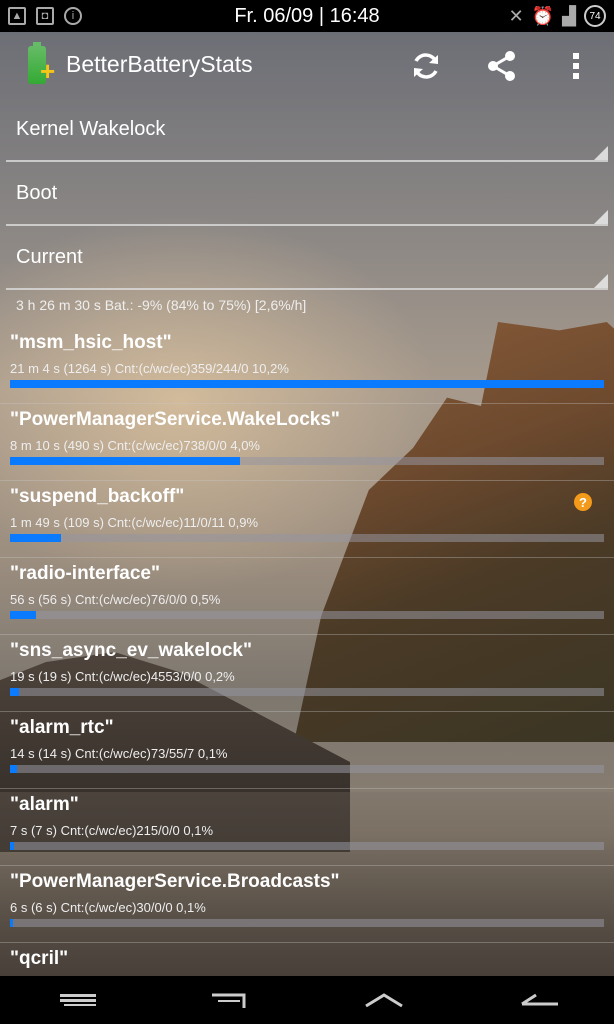 This screenshot has height=1024, width=614. Describe the element at coordinates (426, 66) in the screenshot. I see `refresh-icon` at that location.